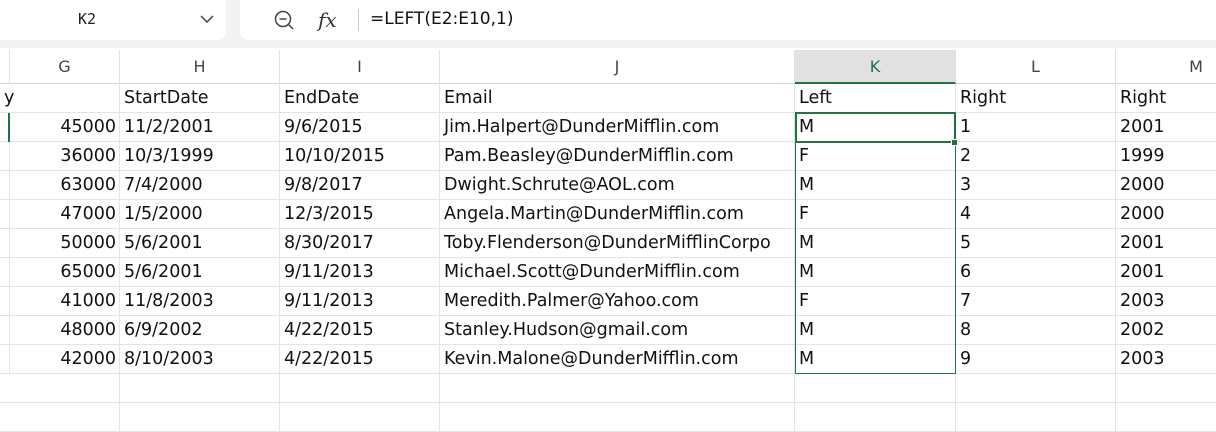  Describe the element at coordinates (360, 67) in the screenshot. I see `column-header-i: I` at that location.